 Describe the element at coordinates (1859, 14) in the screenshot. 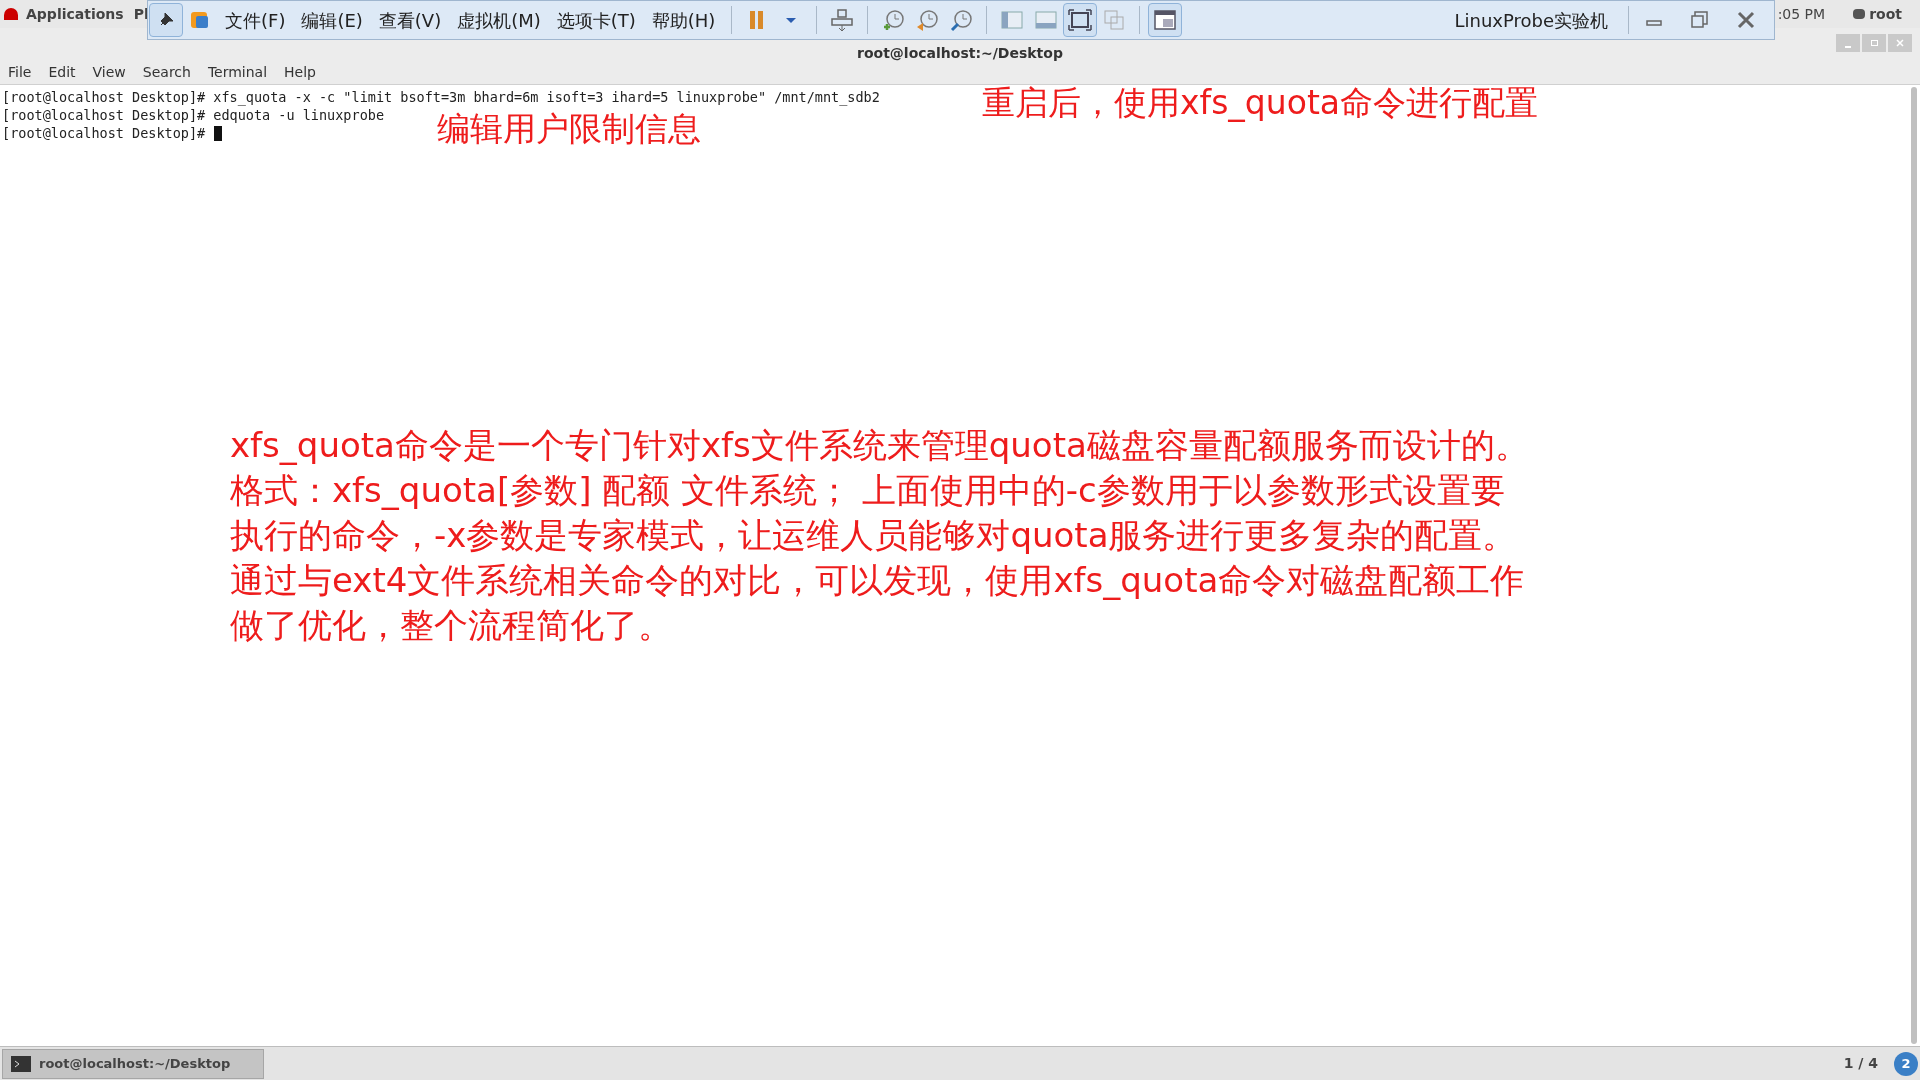

I see `user-icon` at that location.